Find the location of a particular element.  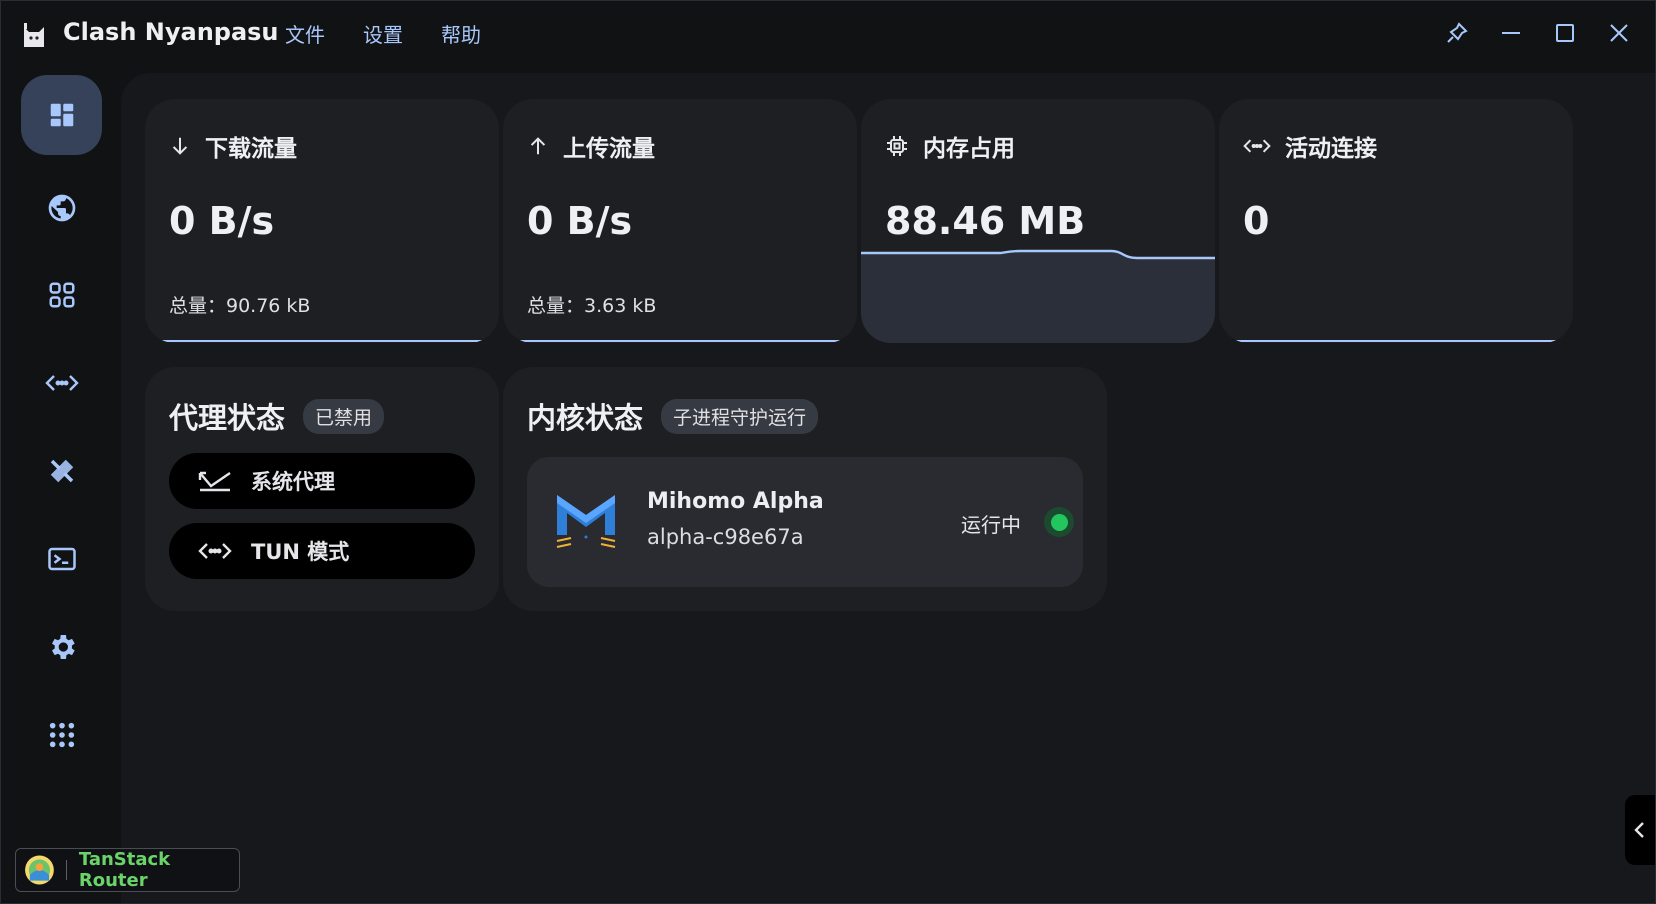

menu-settings: 设置 is located at coordinates (383, 33).